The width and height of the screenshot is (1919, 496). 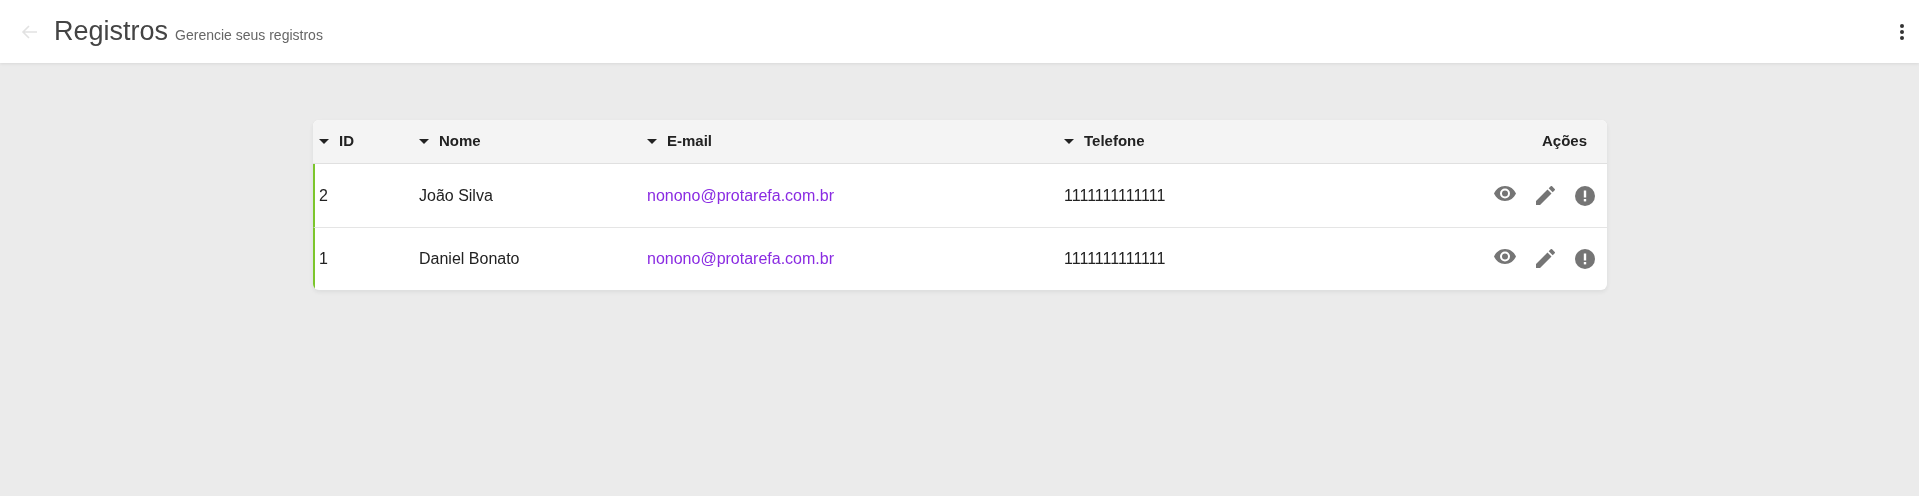 What do you see at coordinates (323, 258) in the screenshot?
I see `id-cell: 1` at bounding box center [323, 258].